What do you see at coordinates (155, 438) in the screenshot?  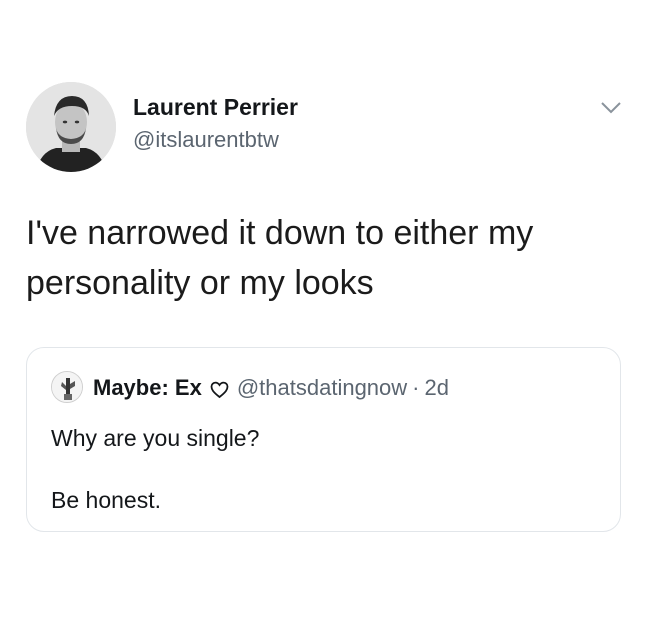 I see `quoted-text-line-1: Why are you single?` at bounding box center [155, 438].